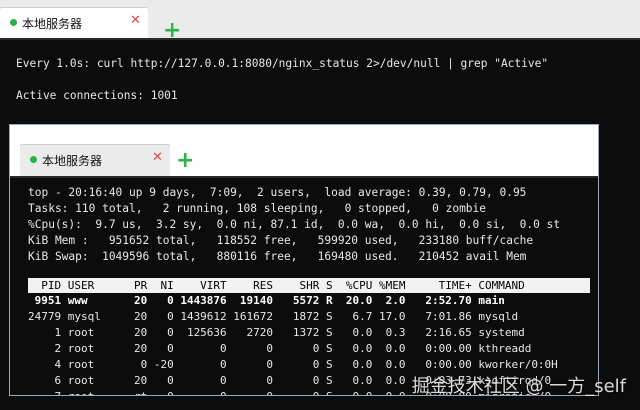 This screenshot has width=640, height=410. I want to click on front-tab: 本地服务器 ✕, so click(95, 160).